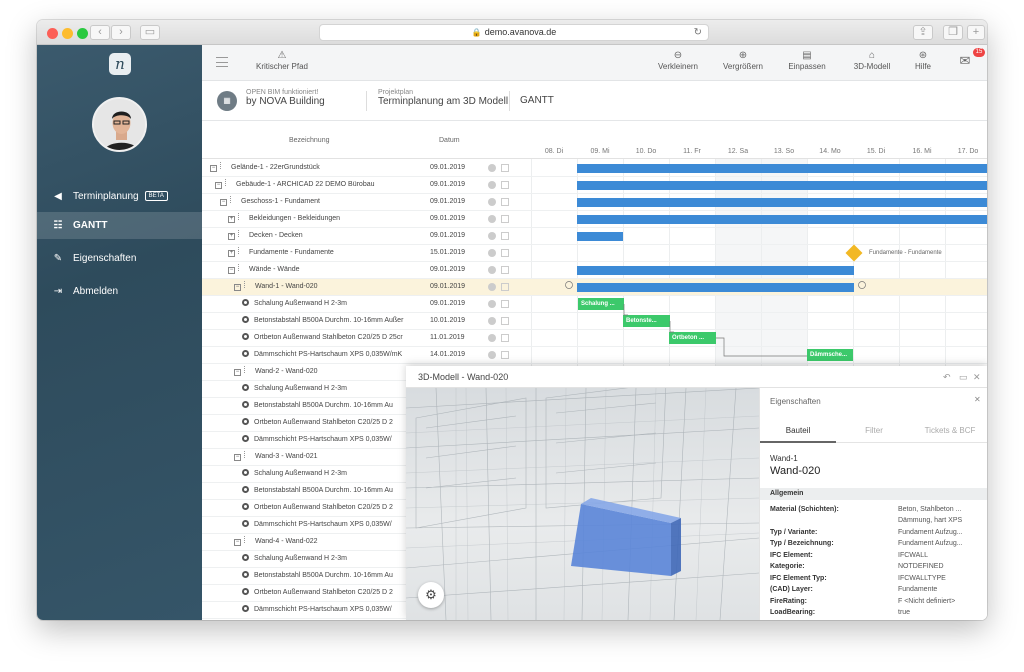 Image resolution: width=1024 pixels, height=672 pixels. I want to click on zoom-out-button: ⊖ Verkleinern, so click(678, 60).